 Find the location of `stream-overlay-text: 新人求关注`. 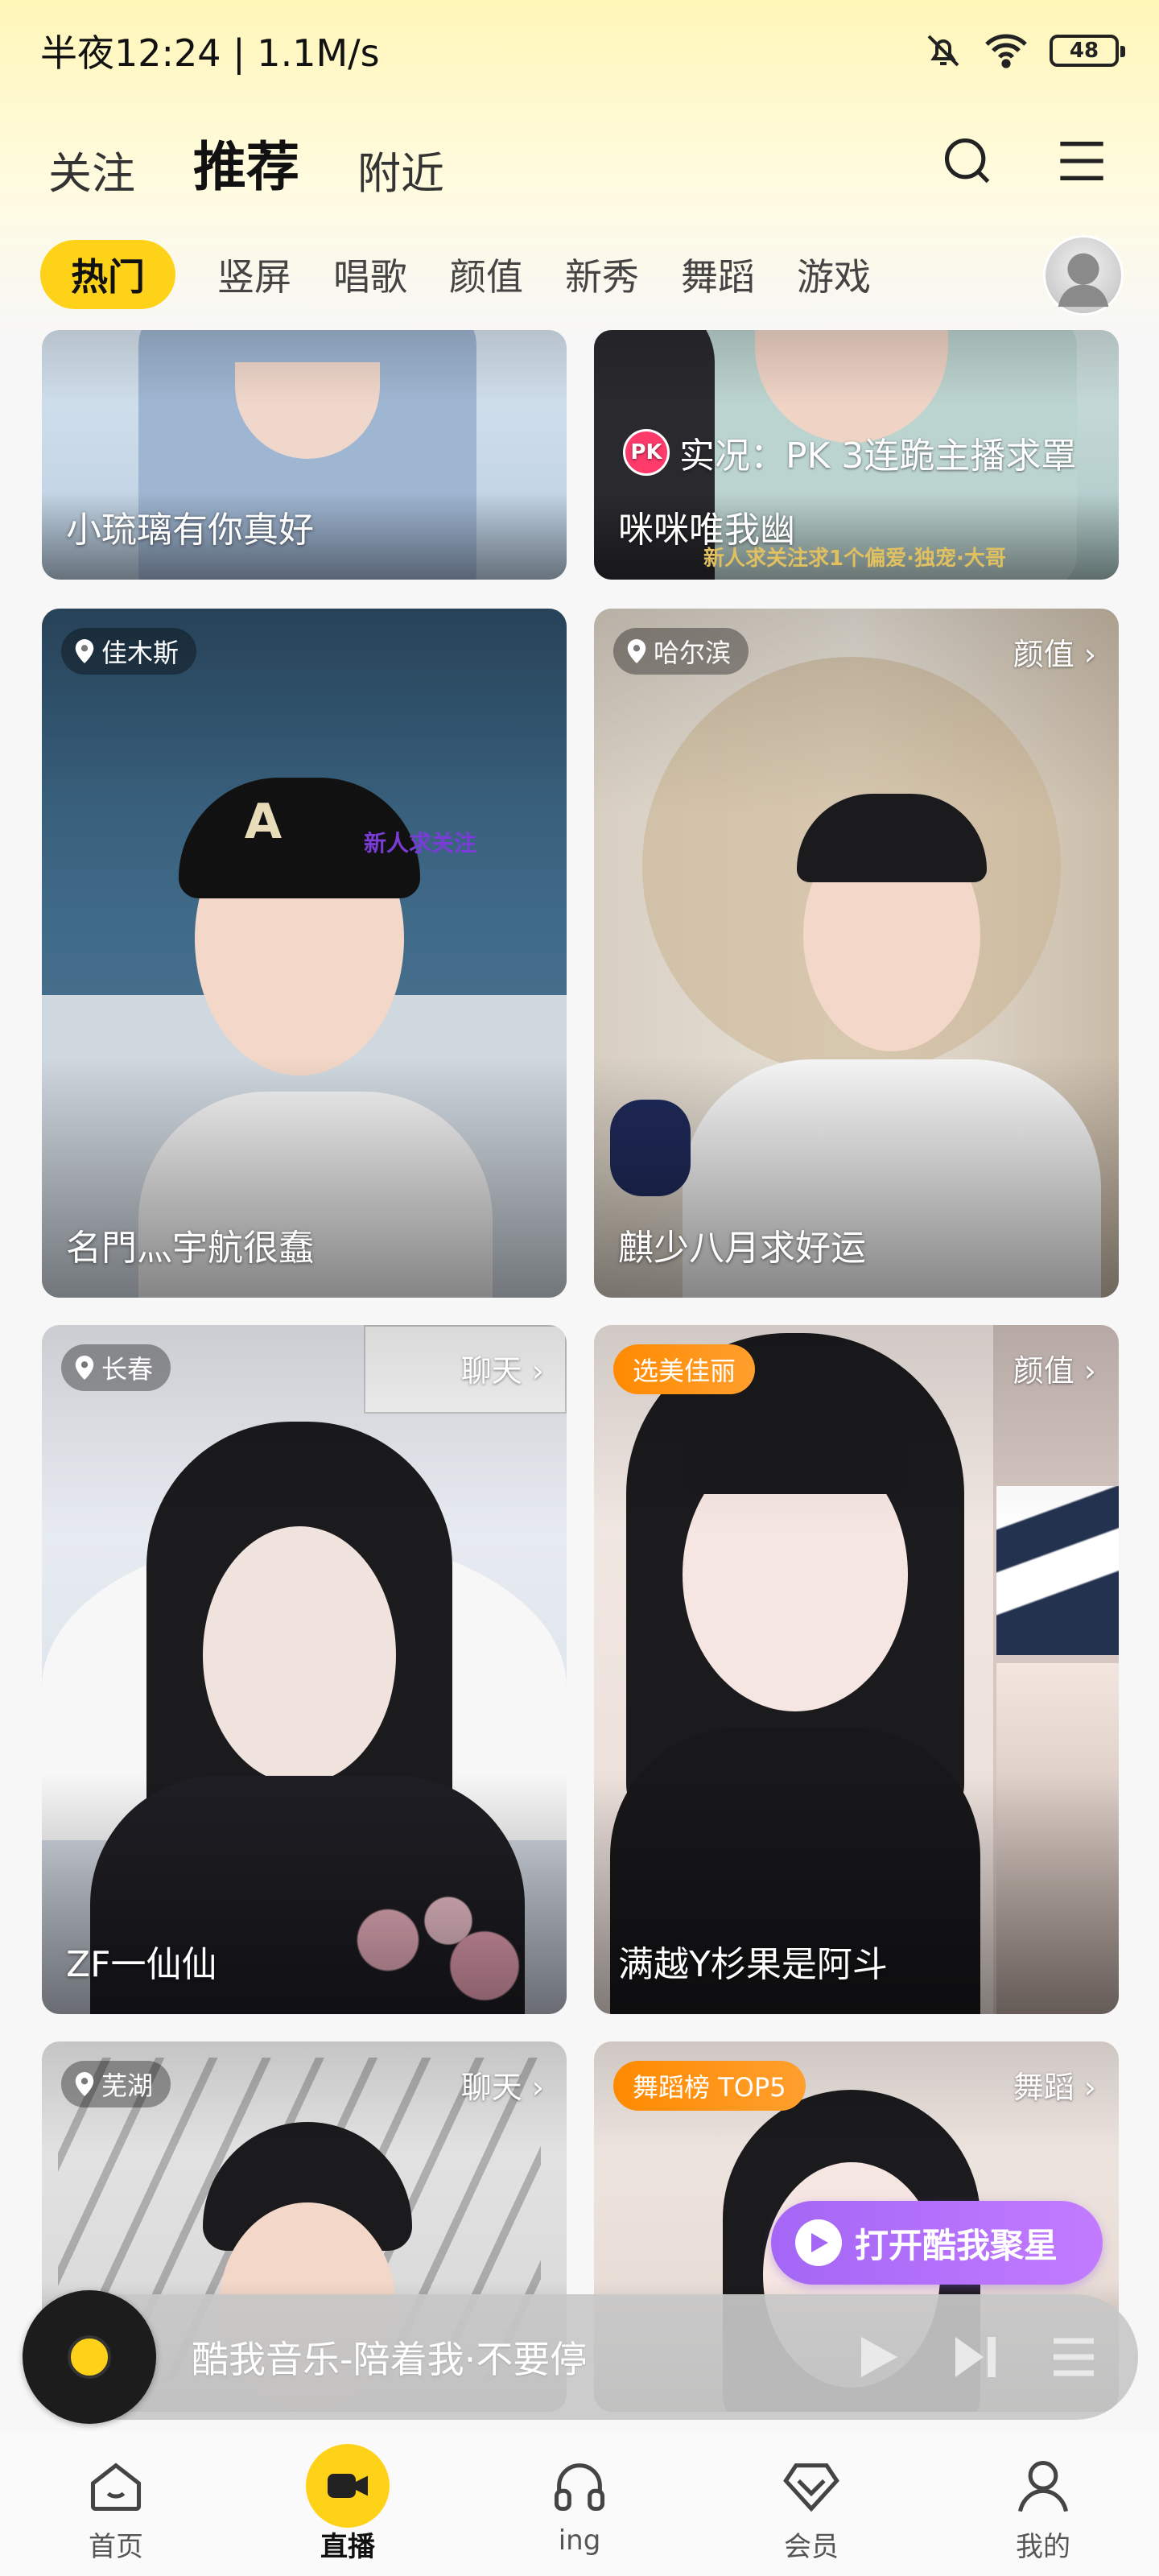

stream-overlay-text: 新人求关注 is located at coordinates (420, 844).